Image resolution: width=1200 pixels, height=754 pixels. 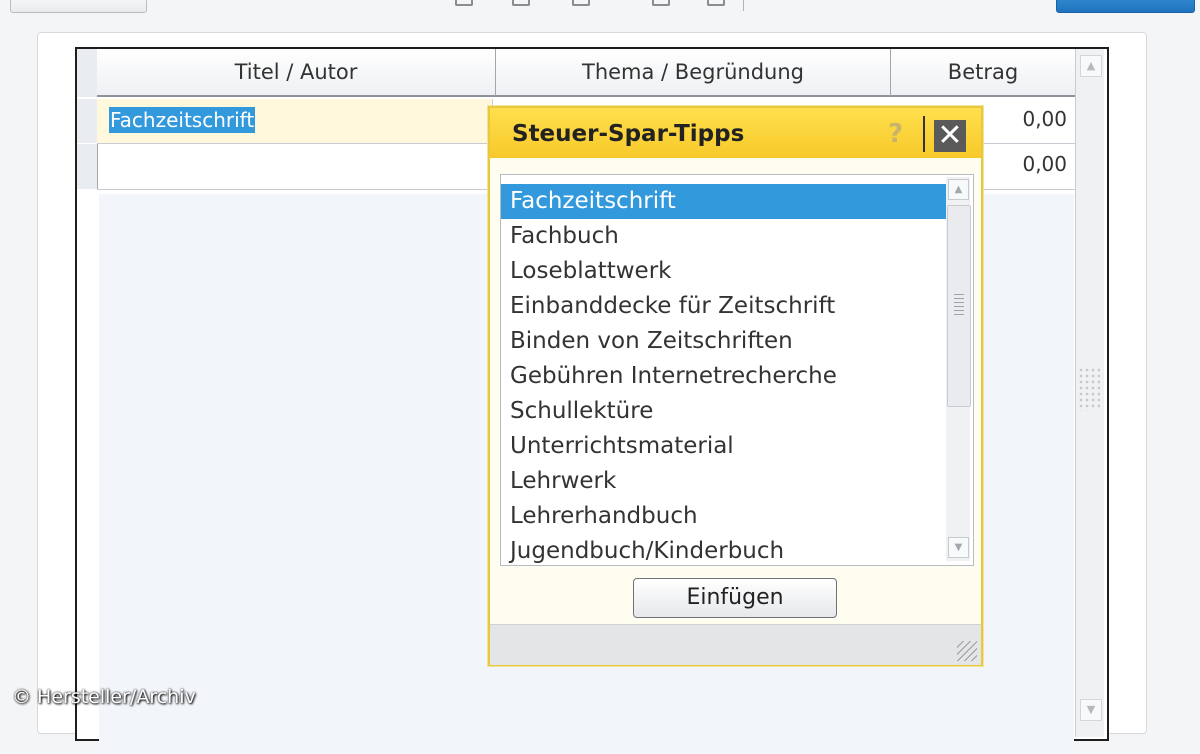 I want to click on resize-grip-icon, so click(x=967, y=651).